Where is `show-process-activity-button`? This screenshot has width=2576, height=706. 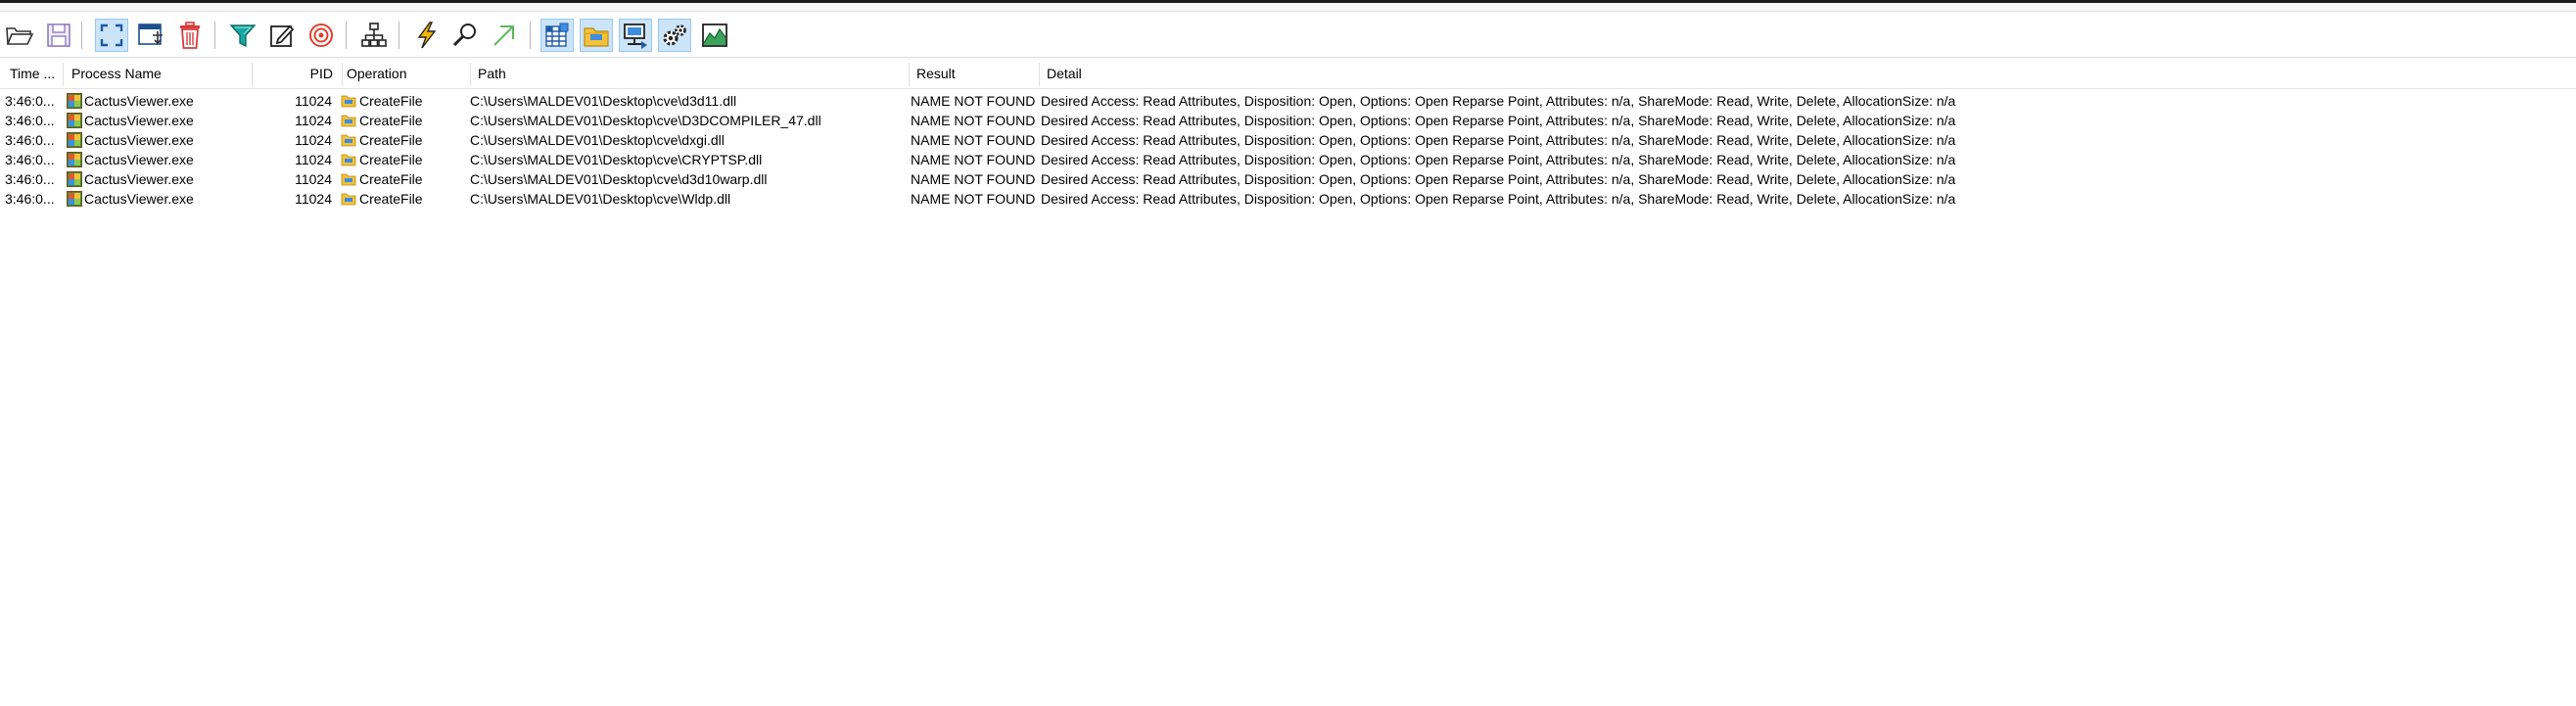 show-process-activity-button is located at coordinates (674, 35).